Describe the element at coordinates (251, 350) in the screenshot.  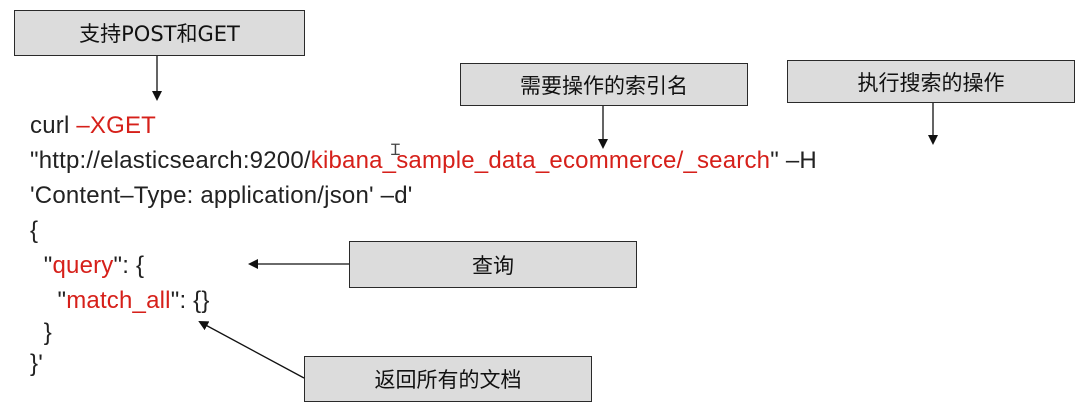
I see `arrow-return-all` at that location.